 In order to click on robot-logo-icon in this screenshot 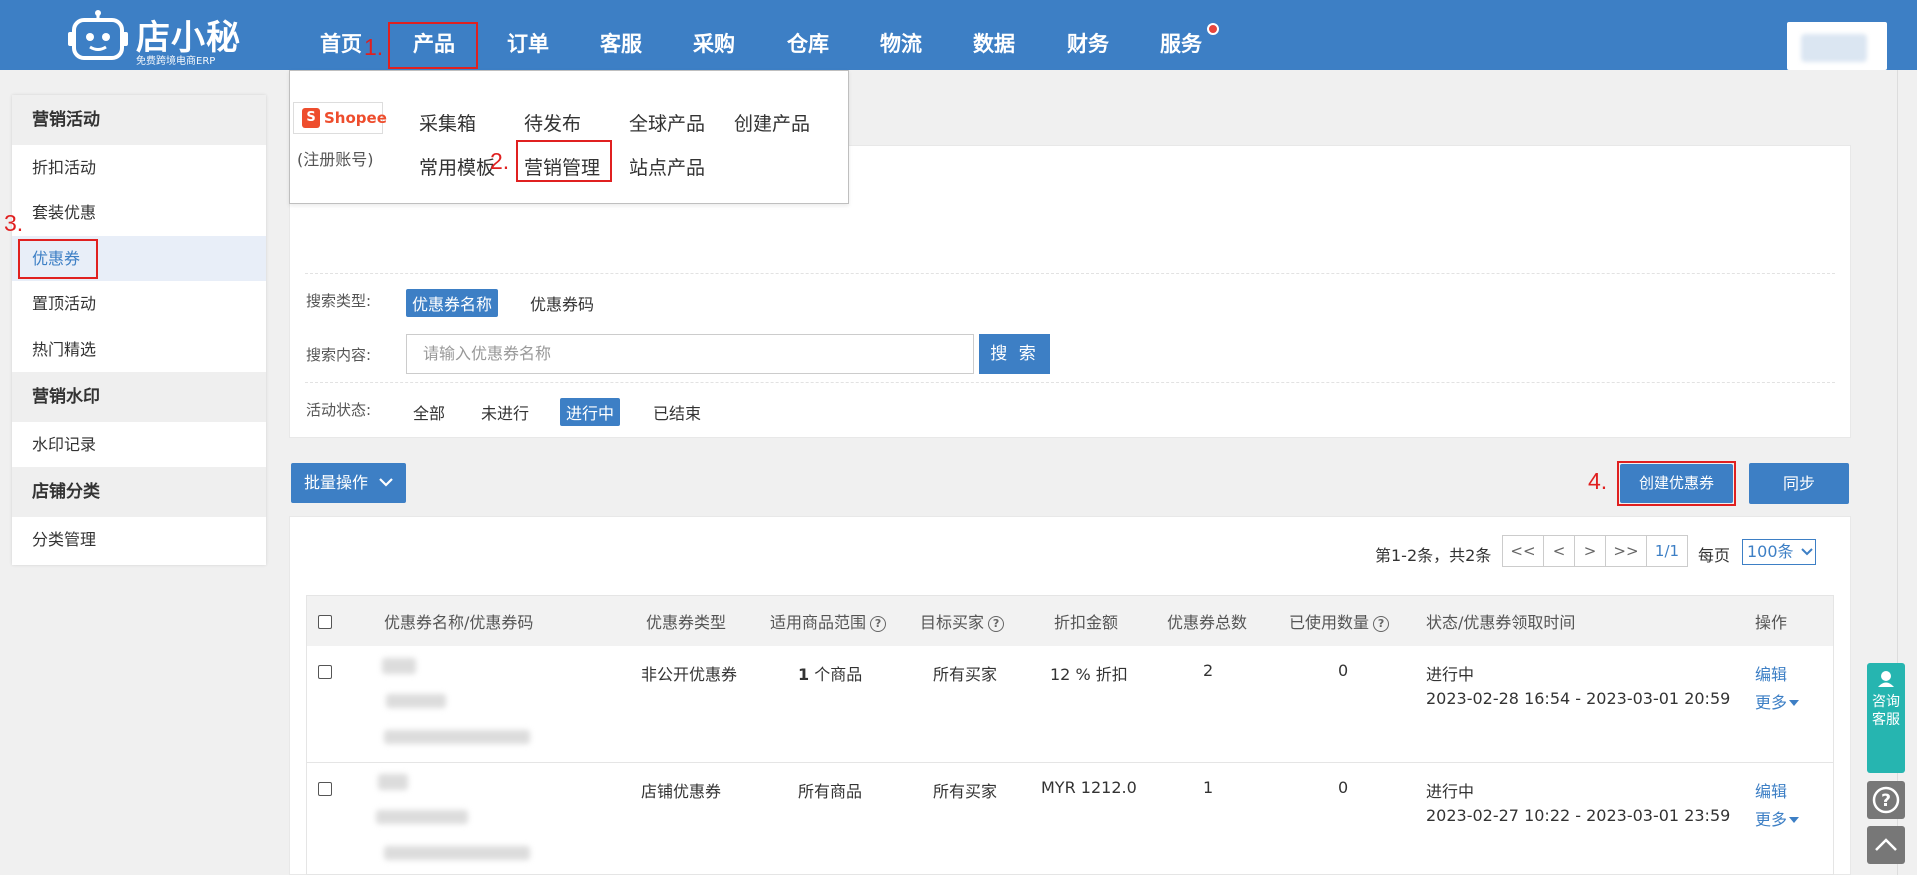, I will do `click(98, 35)`.